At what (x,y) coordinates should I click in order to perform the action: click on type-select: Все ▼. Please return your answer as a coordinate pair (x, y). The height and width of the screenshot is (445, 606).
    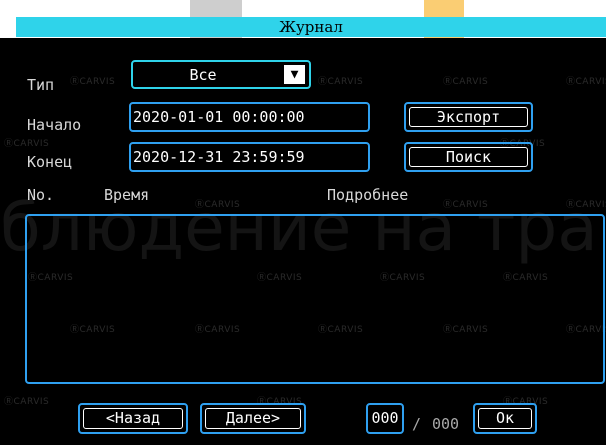
    Looking at the image, I should click on (221, 74).